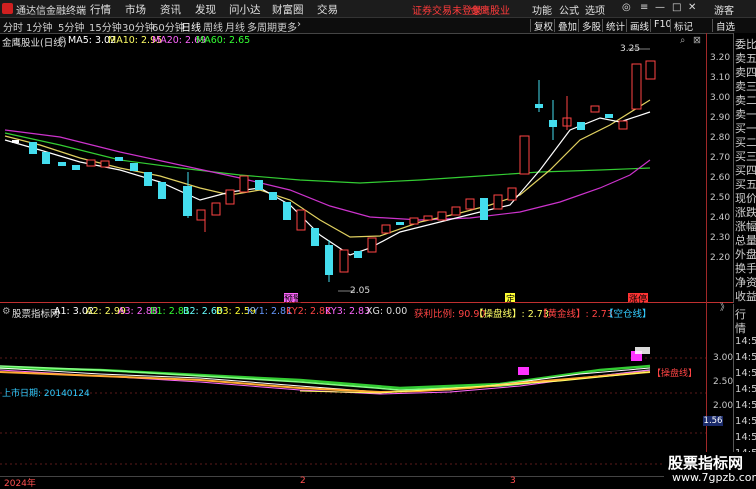  What do you see at coordinates (720, 238) in the screenshot?
I see `y-tick: 2.30` at bounding box center [720, 238].